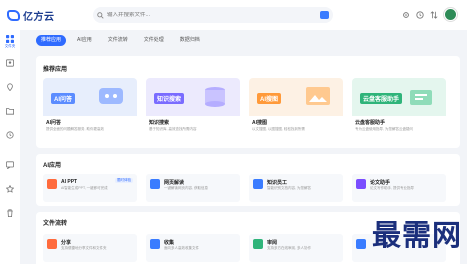 This screenshot has width=467, height=264. What do you see at coordinates (10, 189) in the screenshot?
I see `star-icon` at bounding box center [10, 189].